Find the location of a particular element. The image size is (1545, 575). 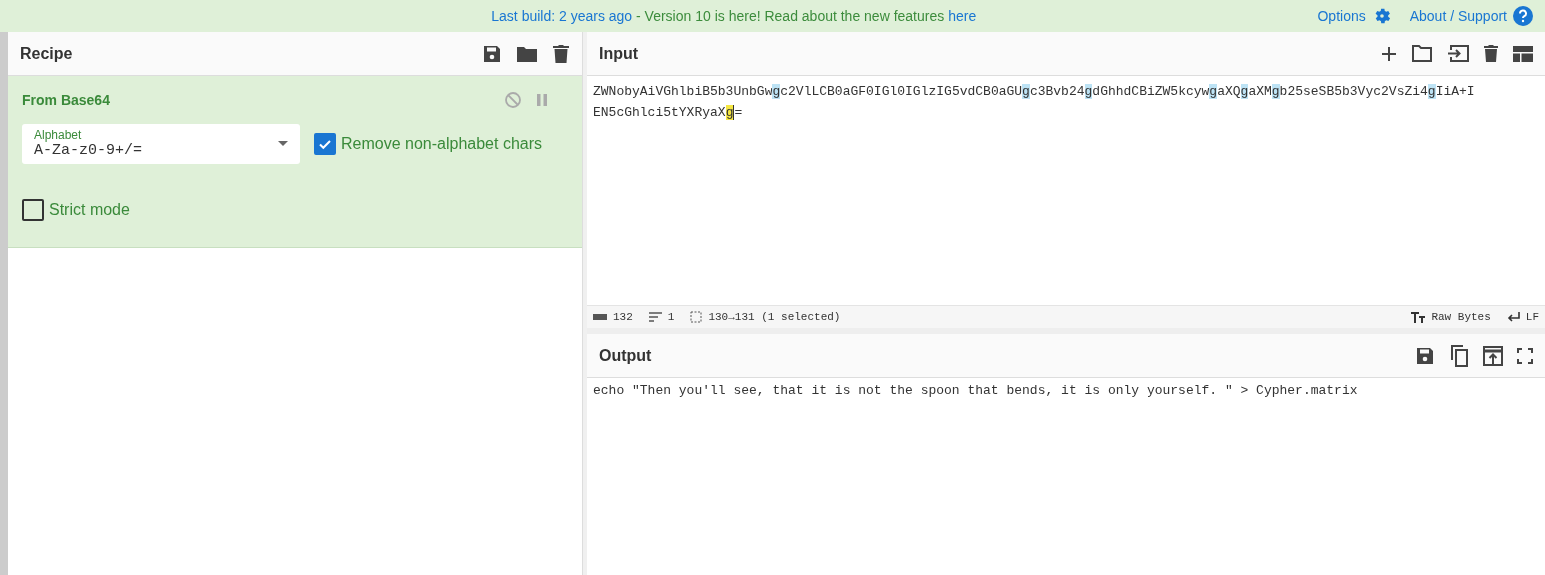

alphabet-dropdown: Alphabet A-Za-z0-9+/= is located at coordinates (161, 144).